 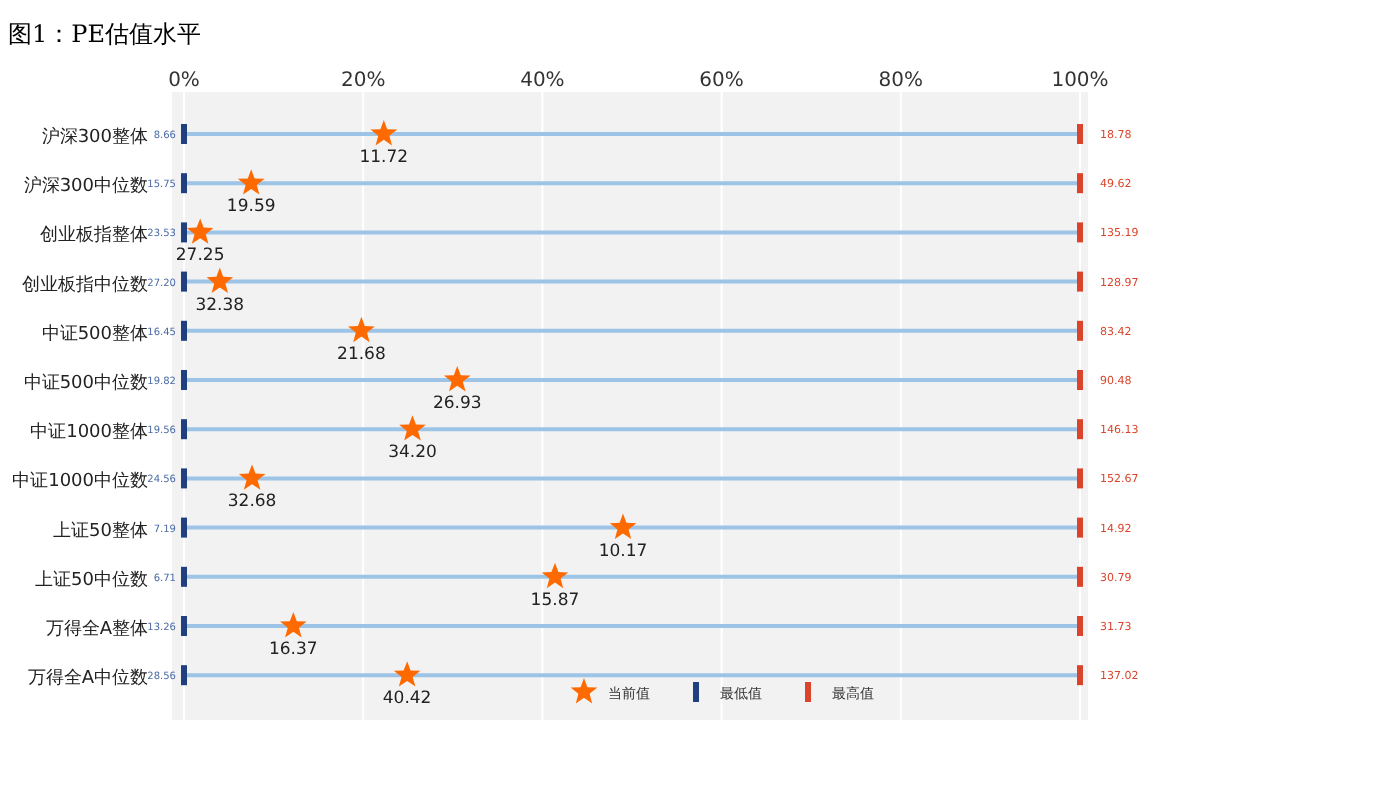 What do you see at coordinates (100, 531) in the screenshot?
I see `category-label: 上证50整体` at bounding box center [100, 531].